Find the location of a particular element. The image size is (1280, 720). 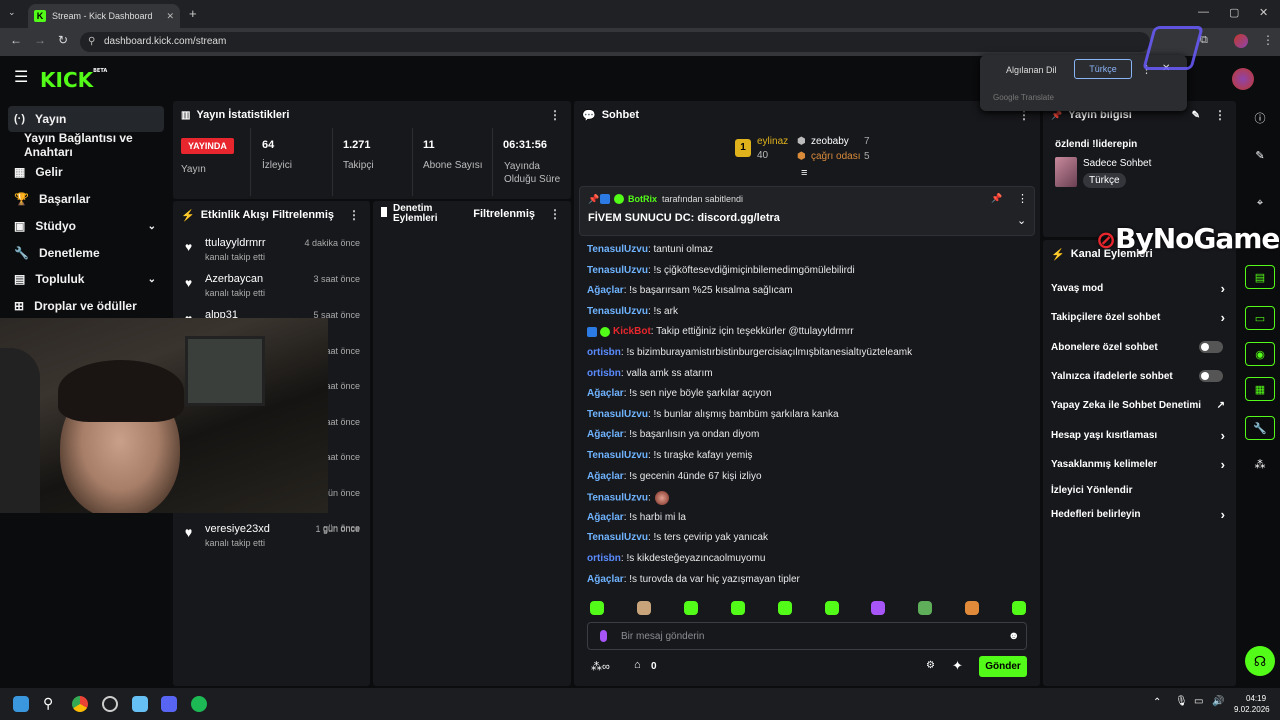

channel-action-item: İzleyici Yönlendir is located at coordinates (1140, 490).